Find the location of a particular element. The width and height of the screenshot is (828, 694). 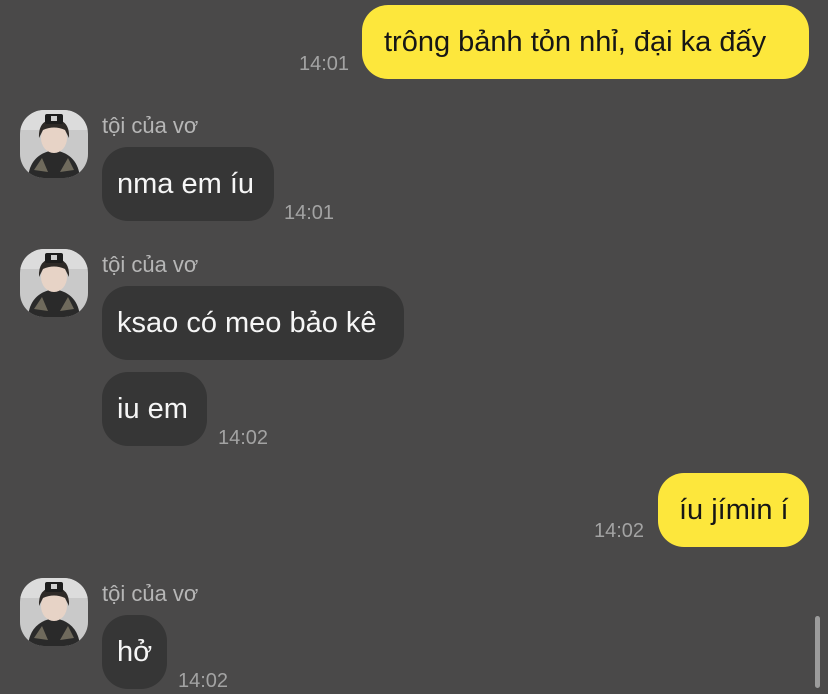

incoming-message-bubble: ksao có meo bảo kê is located at coordinates (253, 323).